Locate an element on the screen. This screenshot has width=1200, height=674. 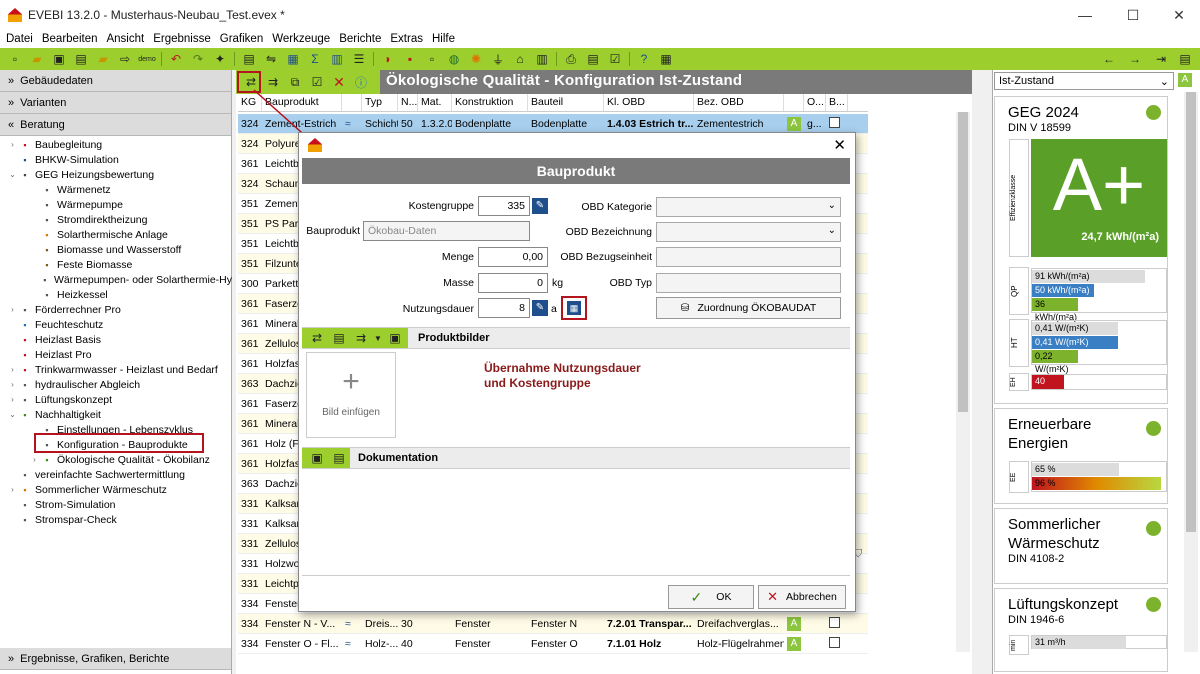
bauprodukt-input: Ökobau-Daten is located at coordinates (446, 231).